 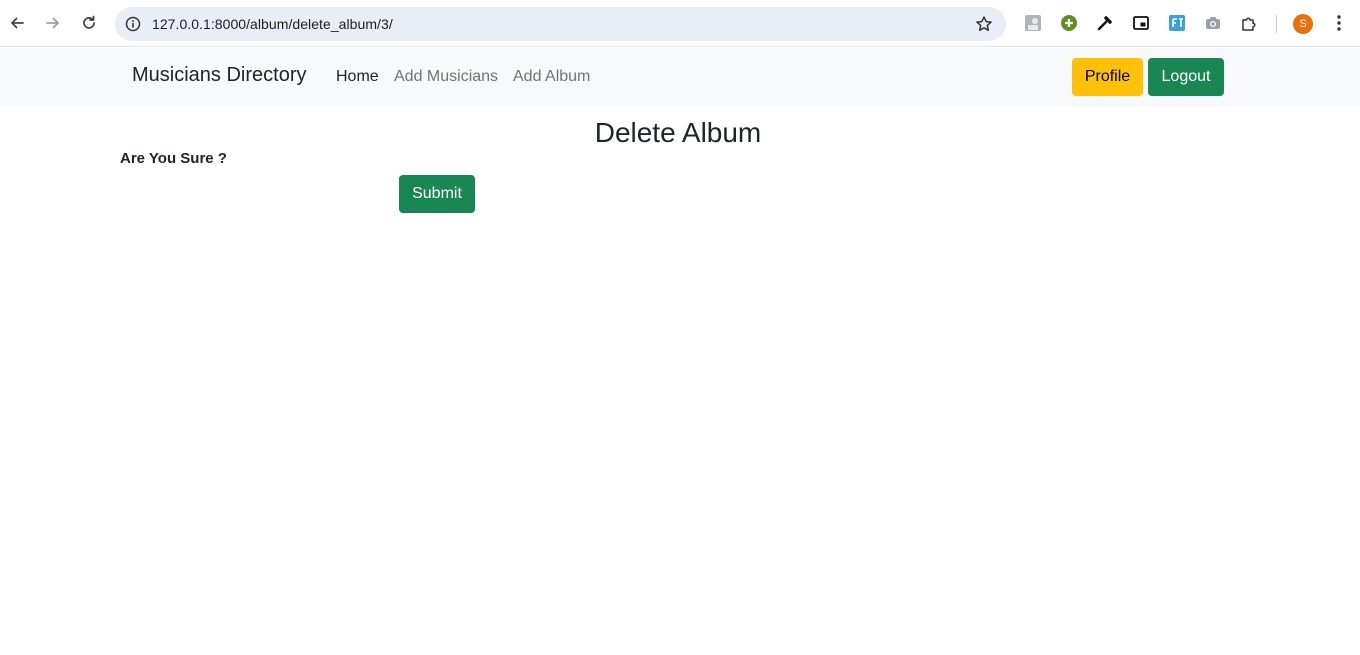 I want to click on profile-avatar: S, so click(x=1303, y=24).